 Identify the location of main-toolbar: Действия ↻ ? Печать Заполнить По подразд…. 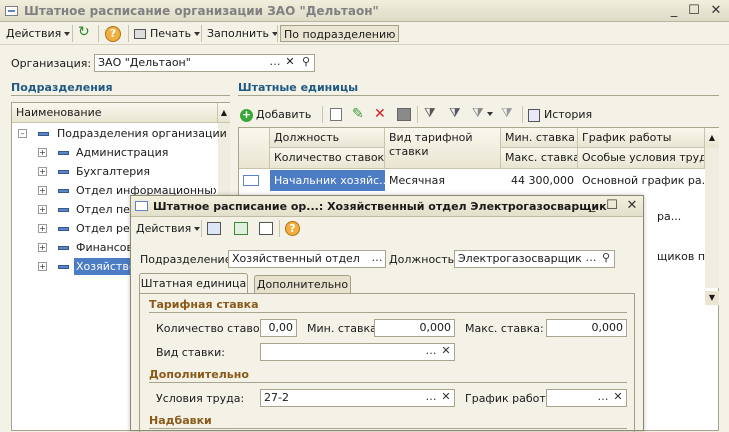
(364, 33).